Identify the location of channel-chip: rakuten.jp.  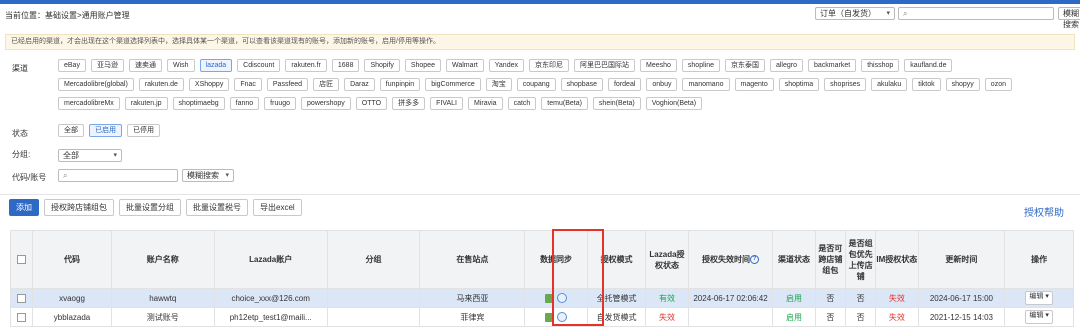
(146, 103).